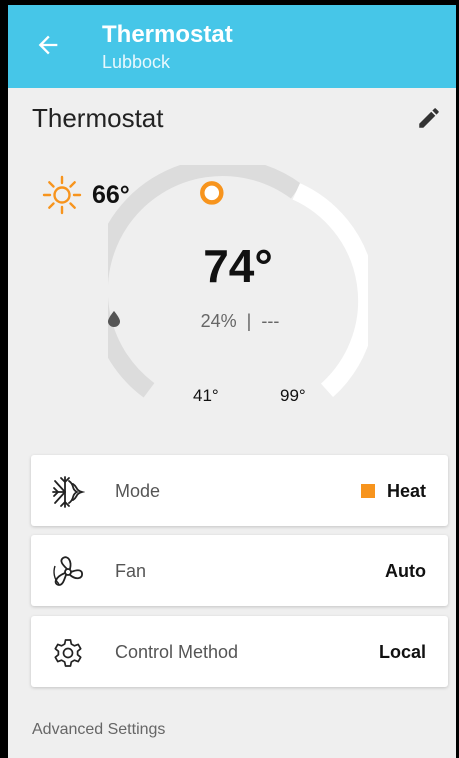 The height and width of the screenshot is (758, 459). What do you see at coordinates (405, 571) in the screenshot?
I see `fan-value: Auto` at bounding box center [405, 571].